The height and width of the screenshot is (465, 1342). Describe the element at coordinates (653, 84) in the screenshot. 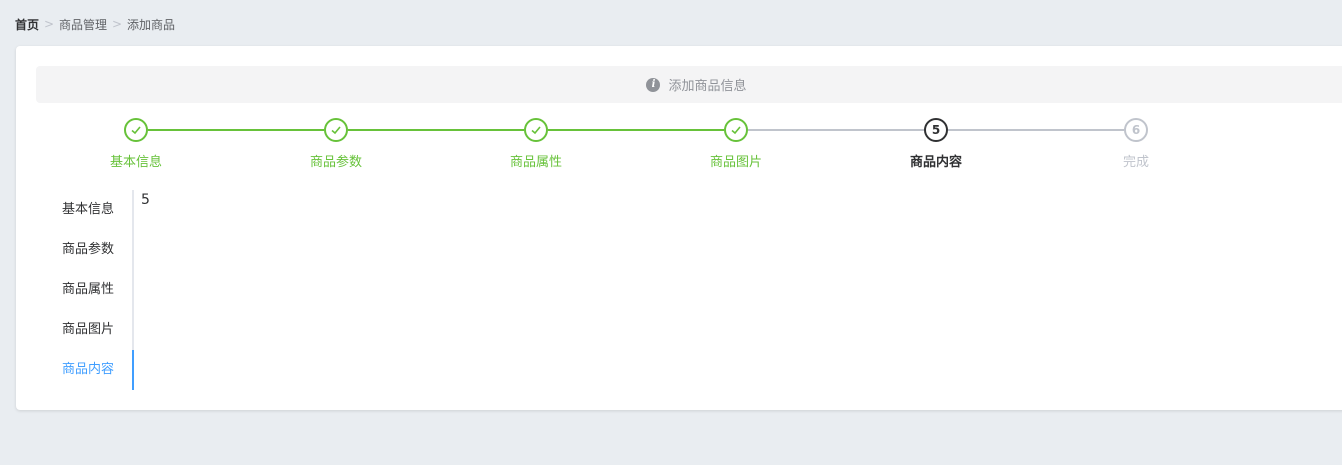

I see `info-icon: i` at that location.